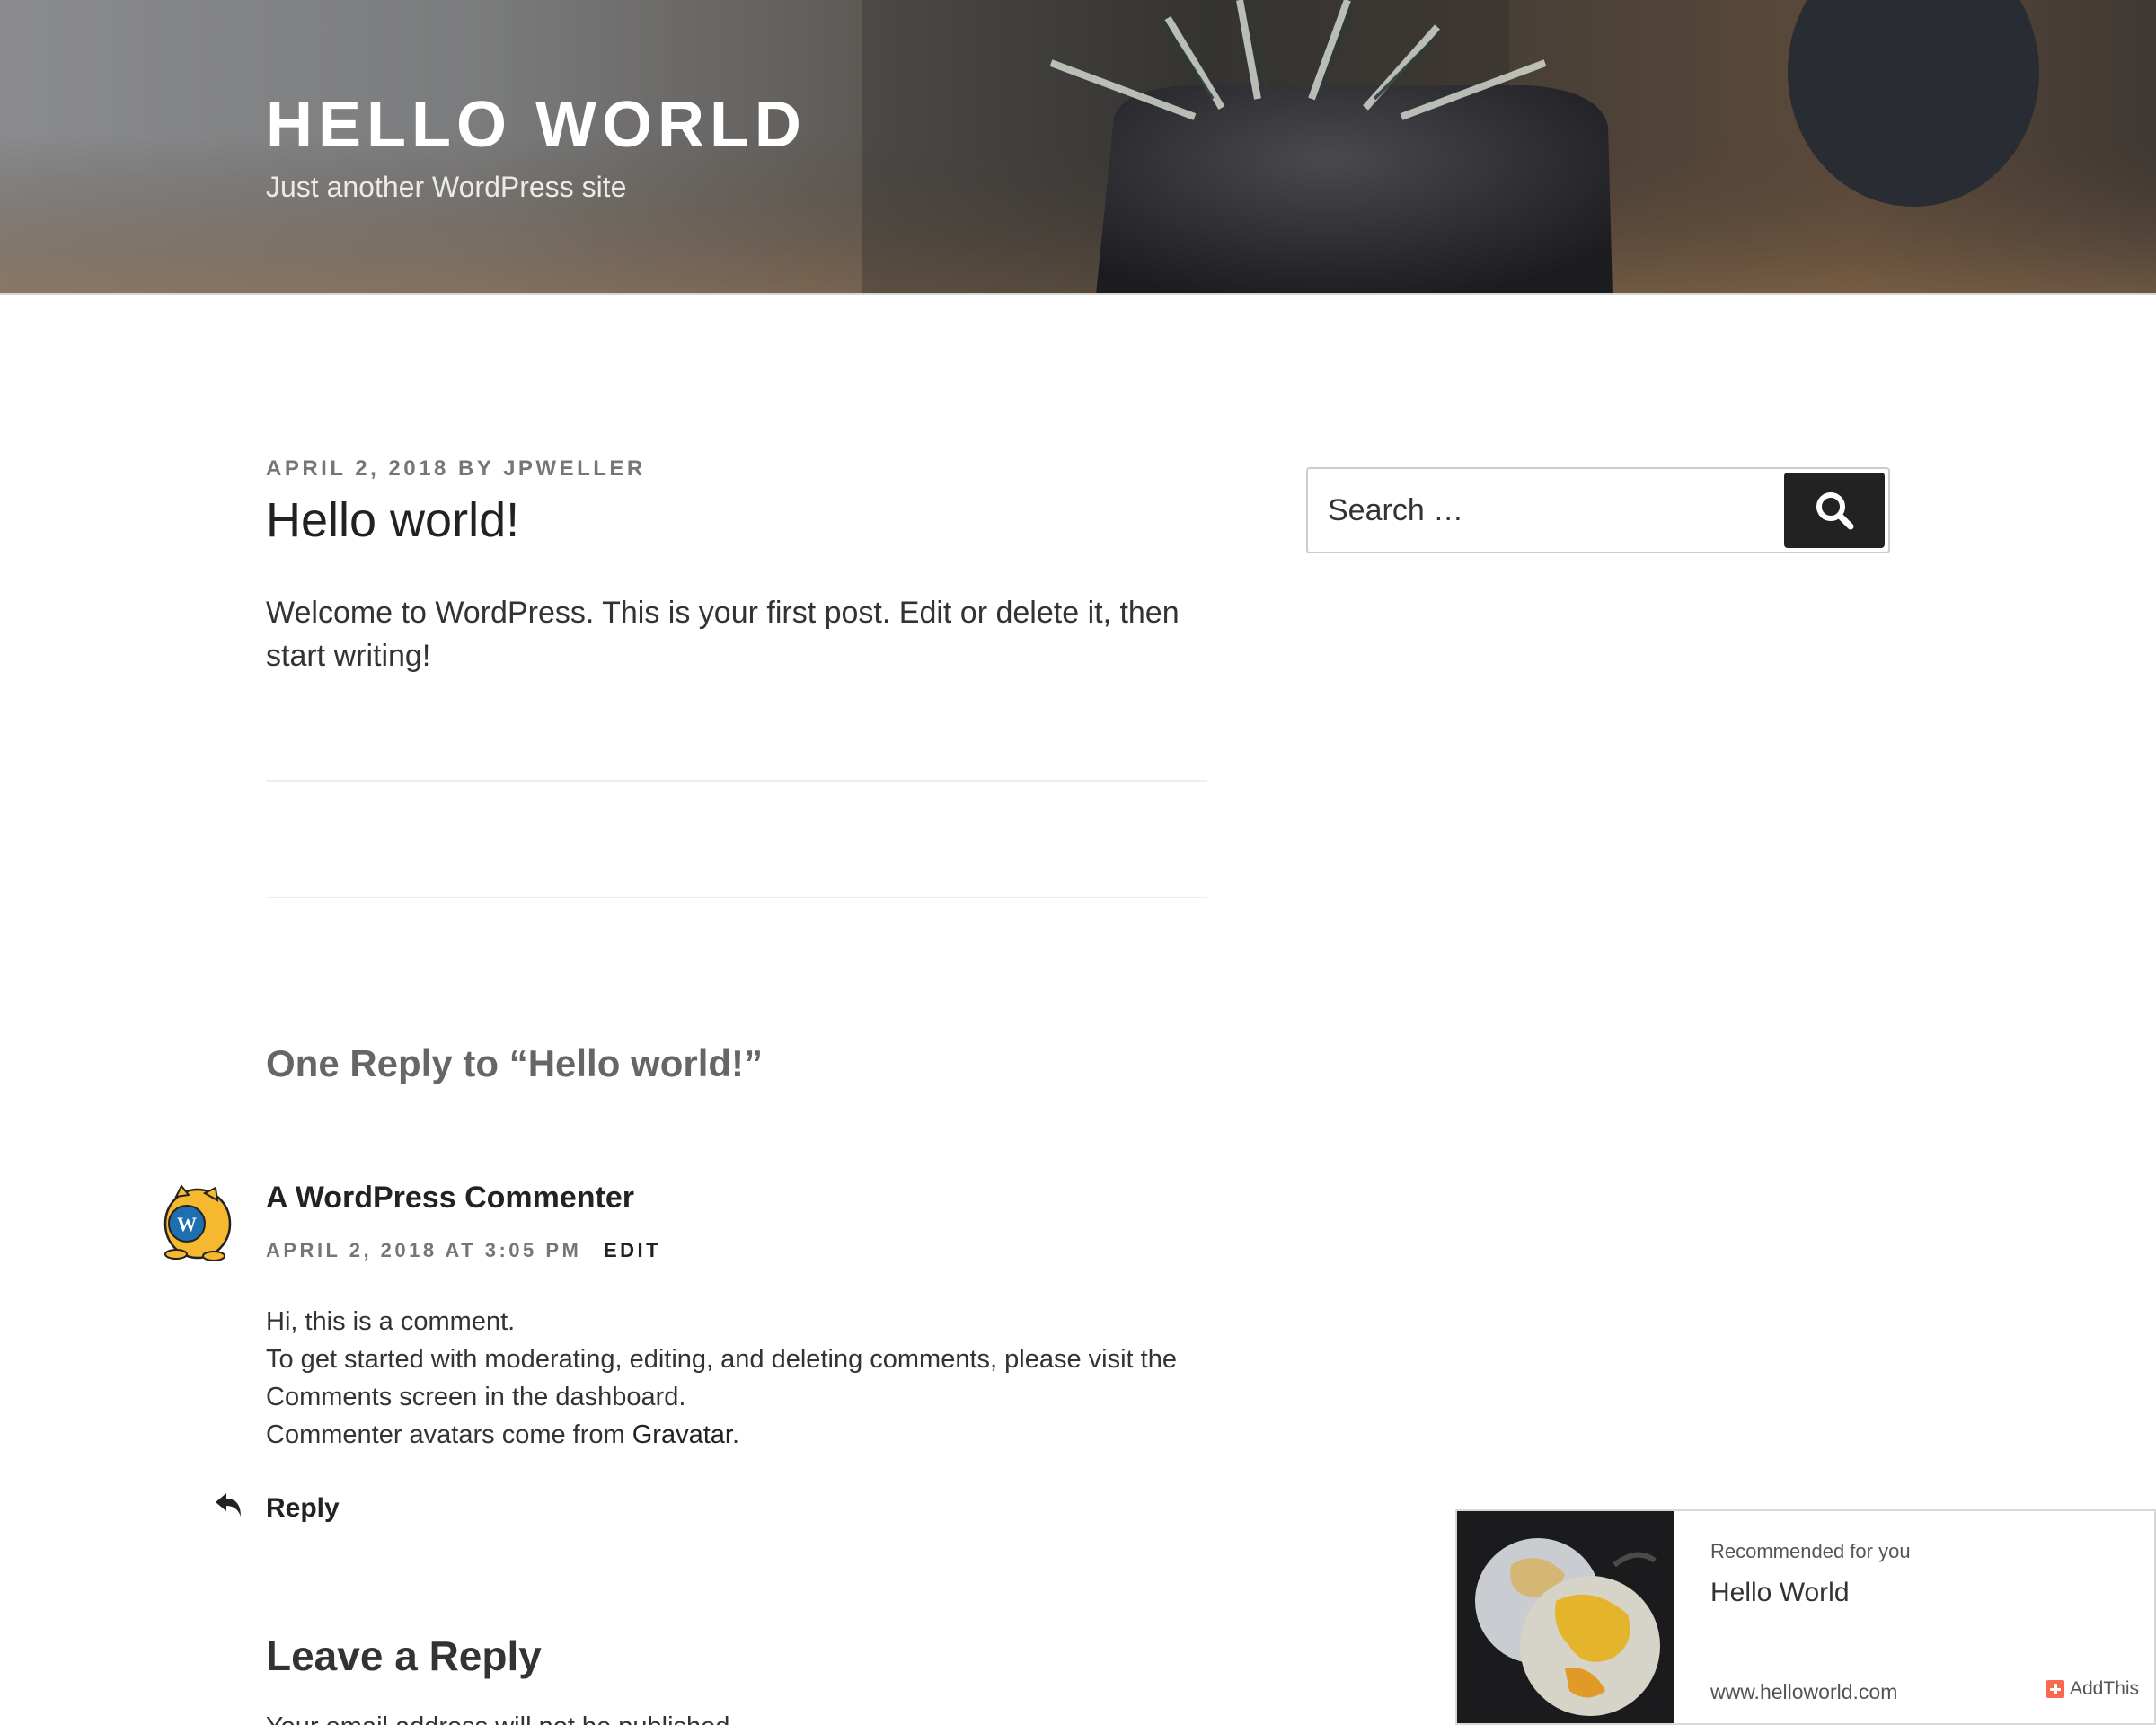 Image resolution: width=2156 pixels, height=1725 pixels. I want to click on search-icon, so click(1835, 511).